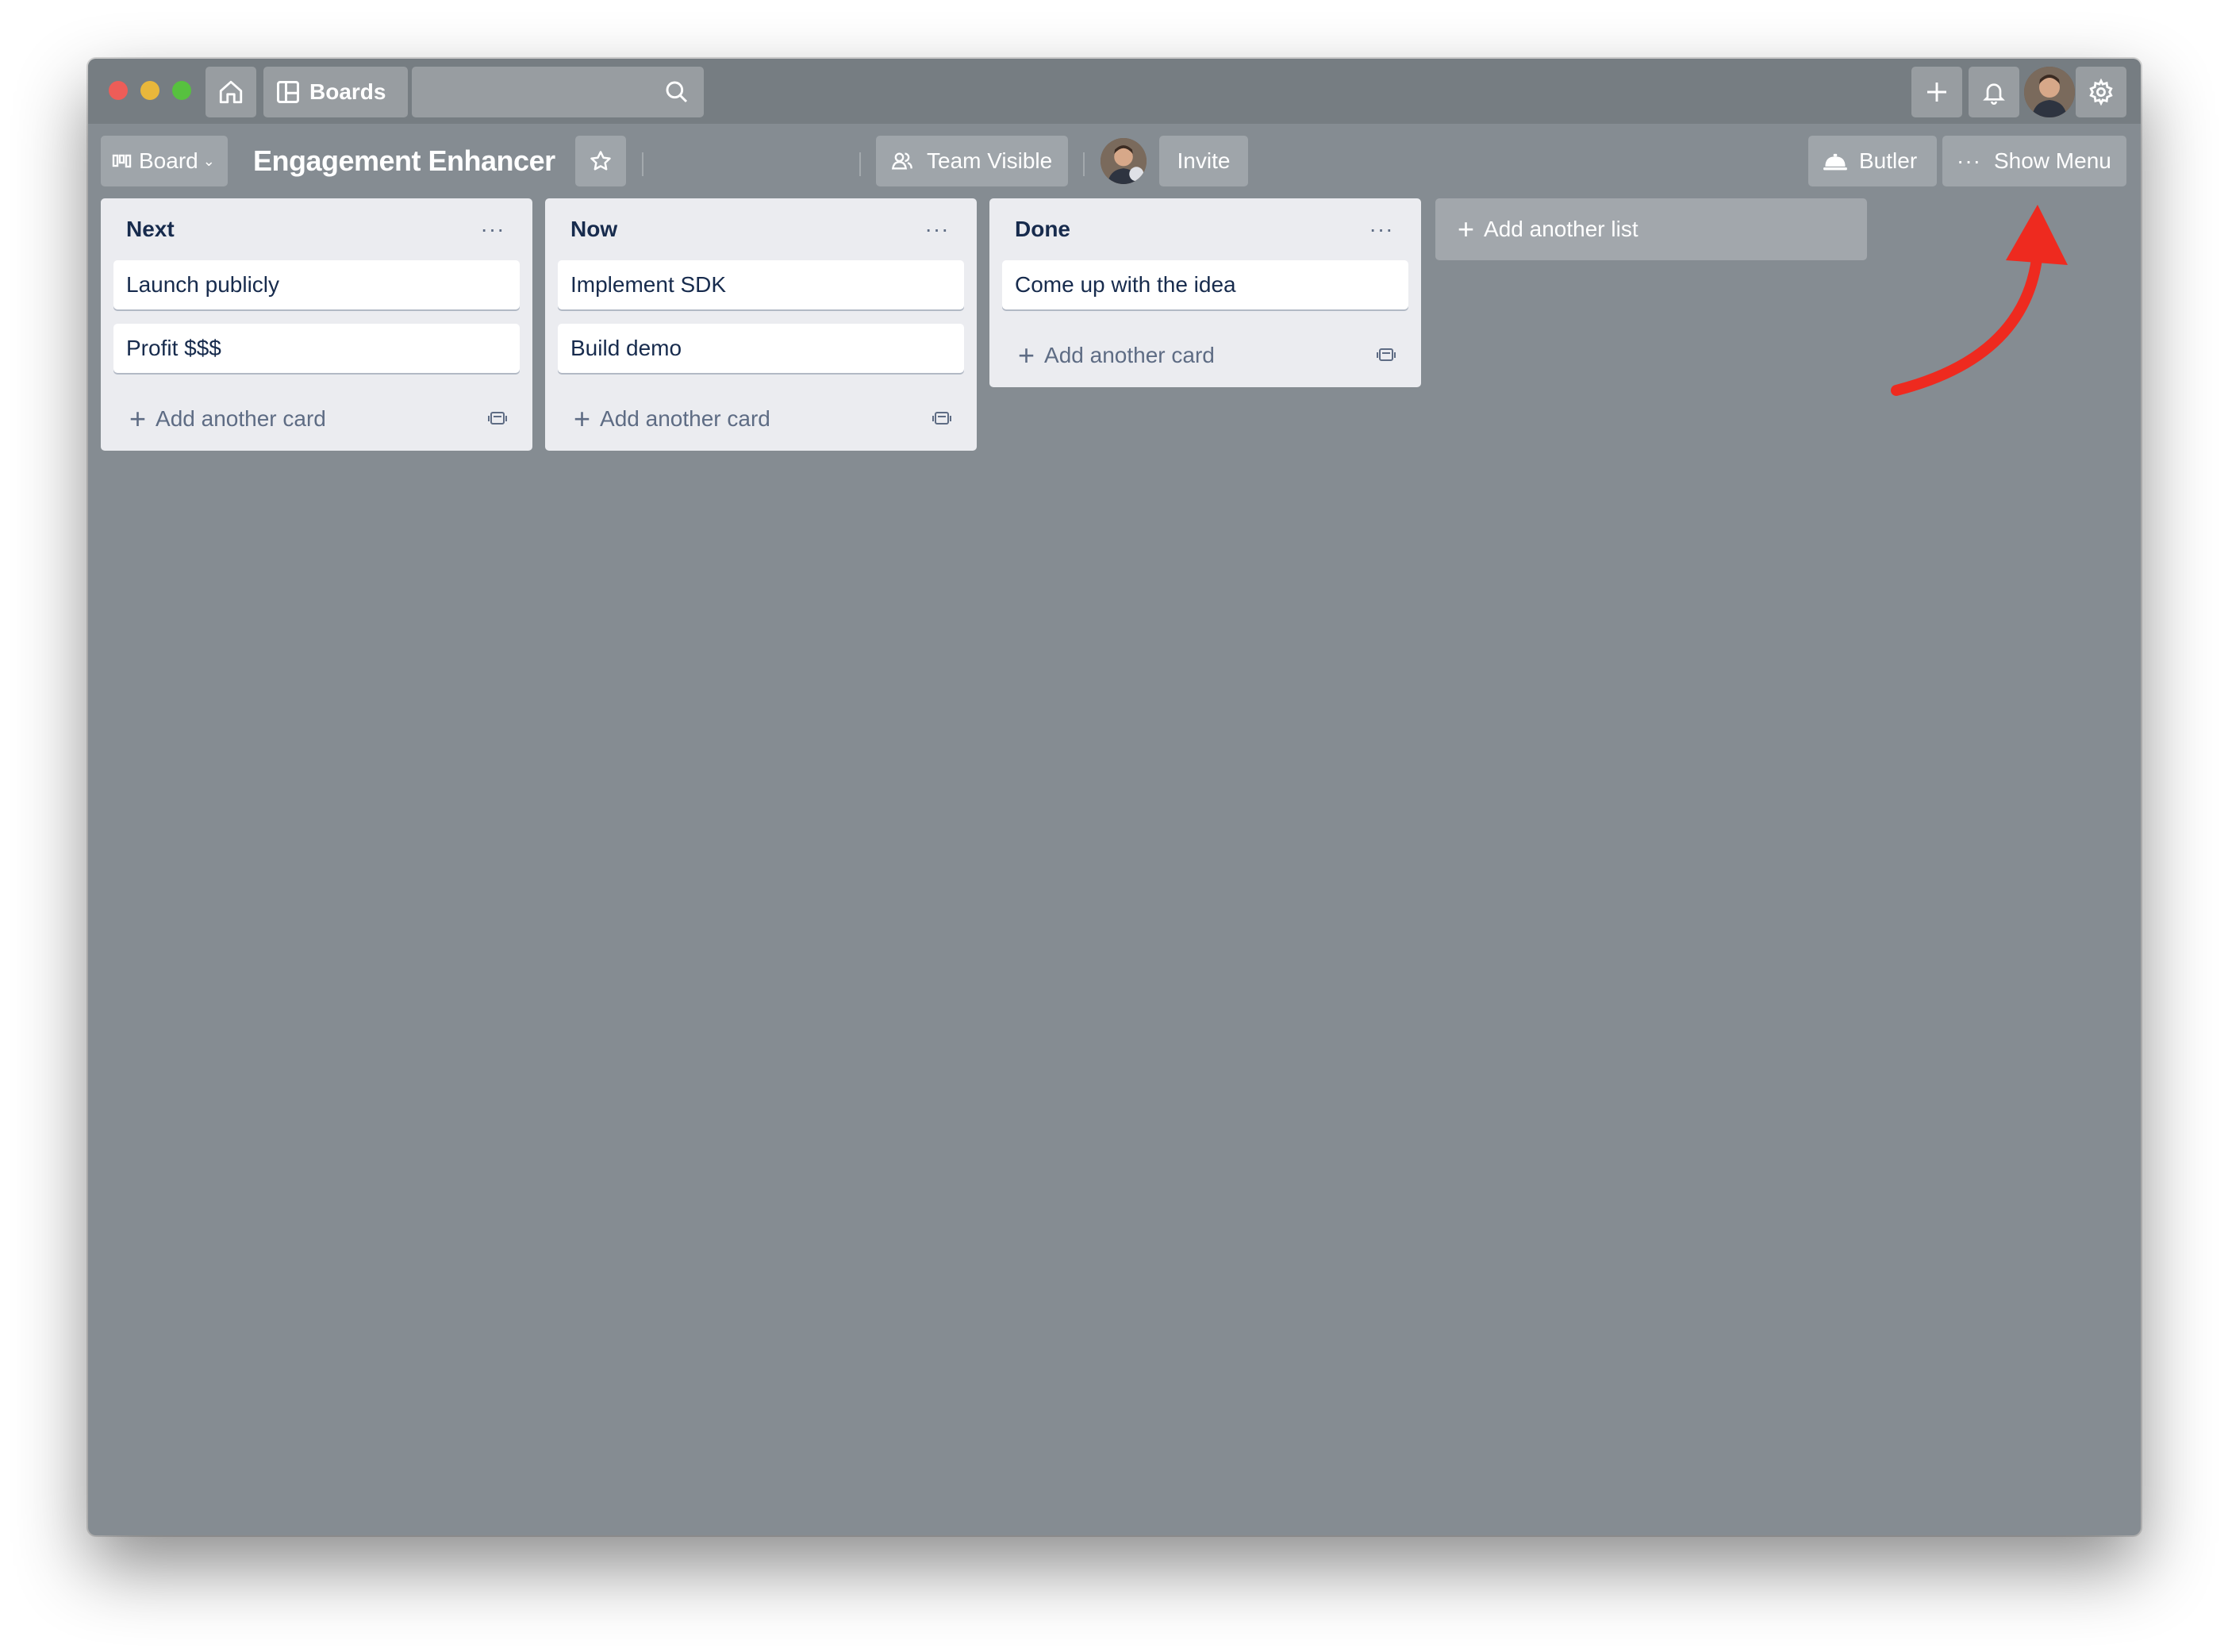  What do you see at coordinates (1042, 229) in the screenshot?
I see `list-title: Done` at bounding box center [1042, 229].